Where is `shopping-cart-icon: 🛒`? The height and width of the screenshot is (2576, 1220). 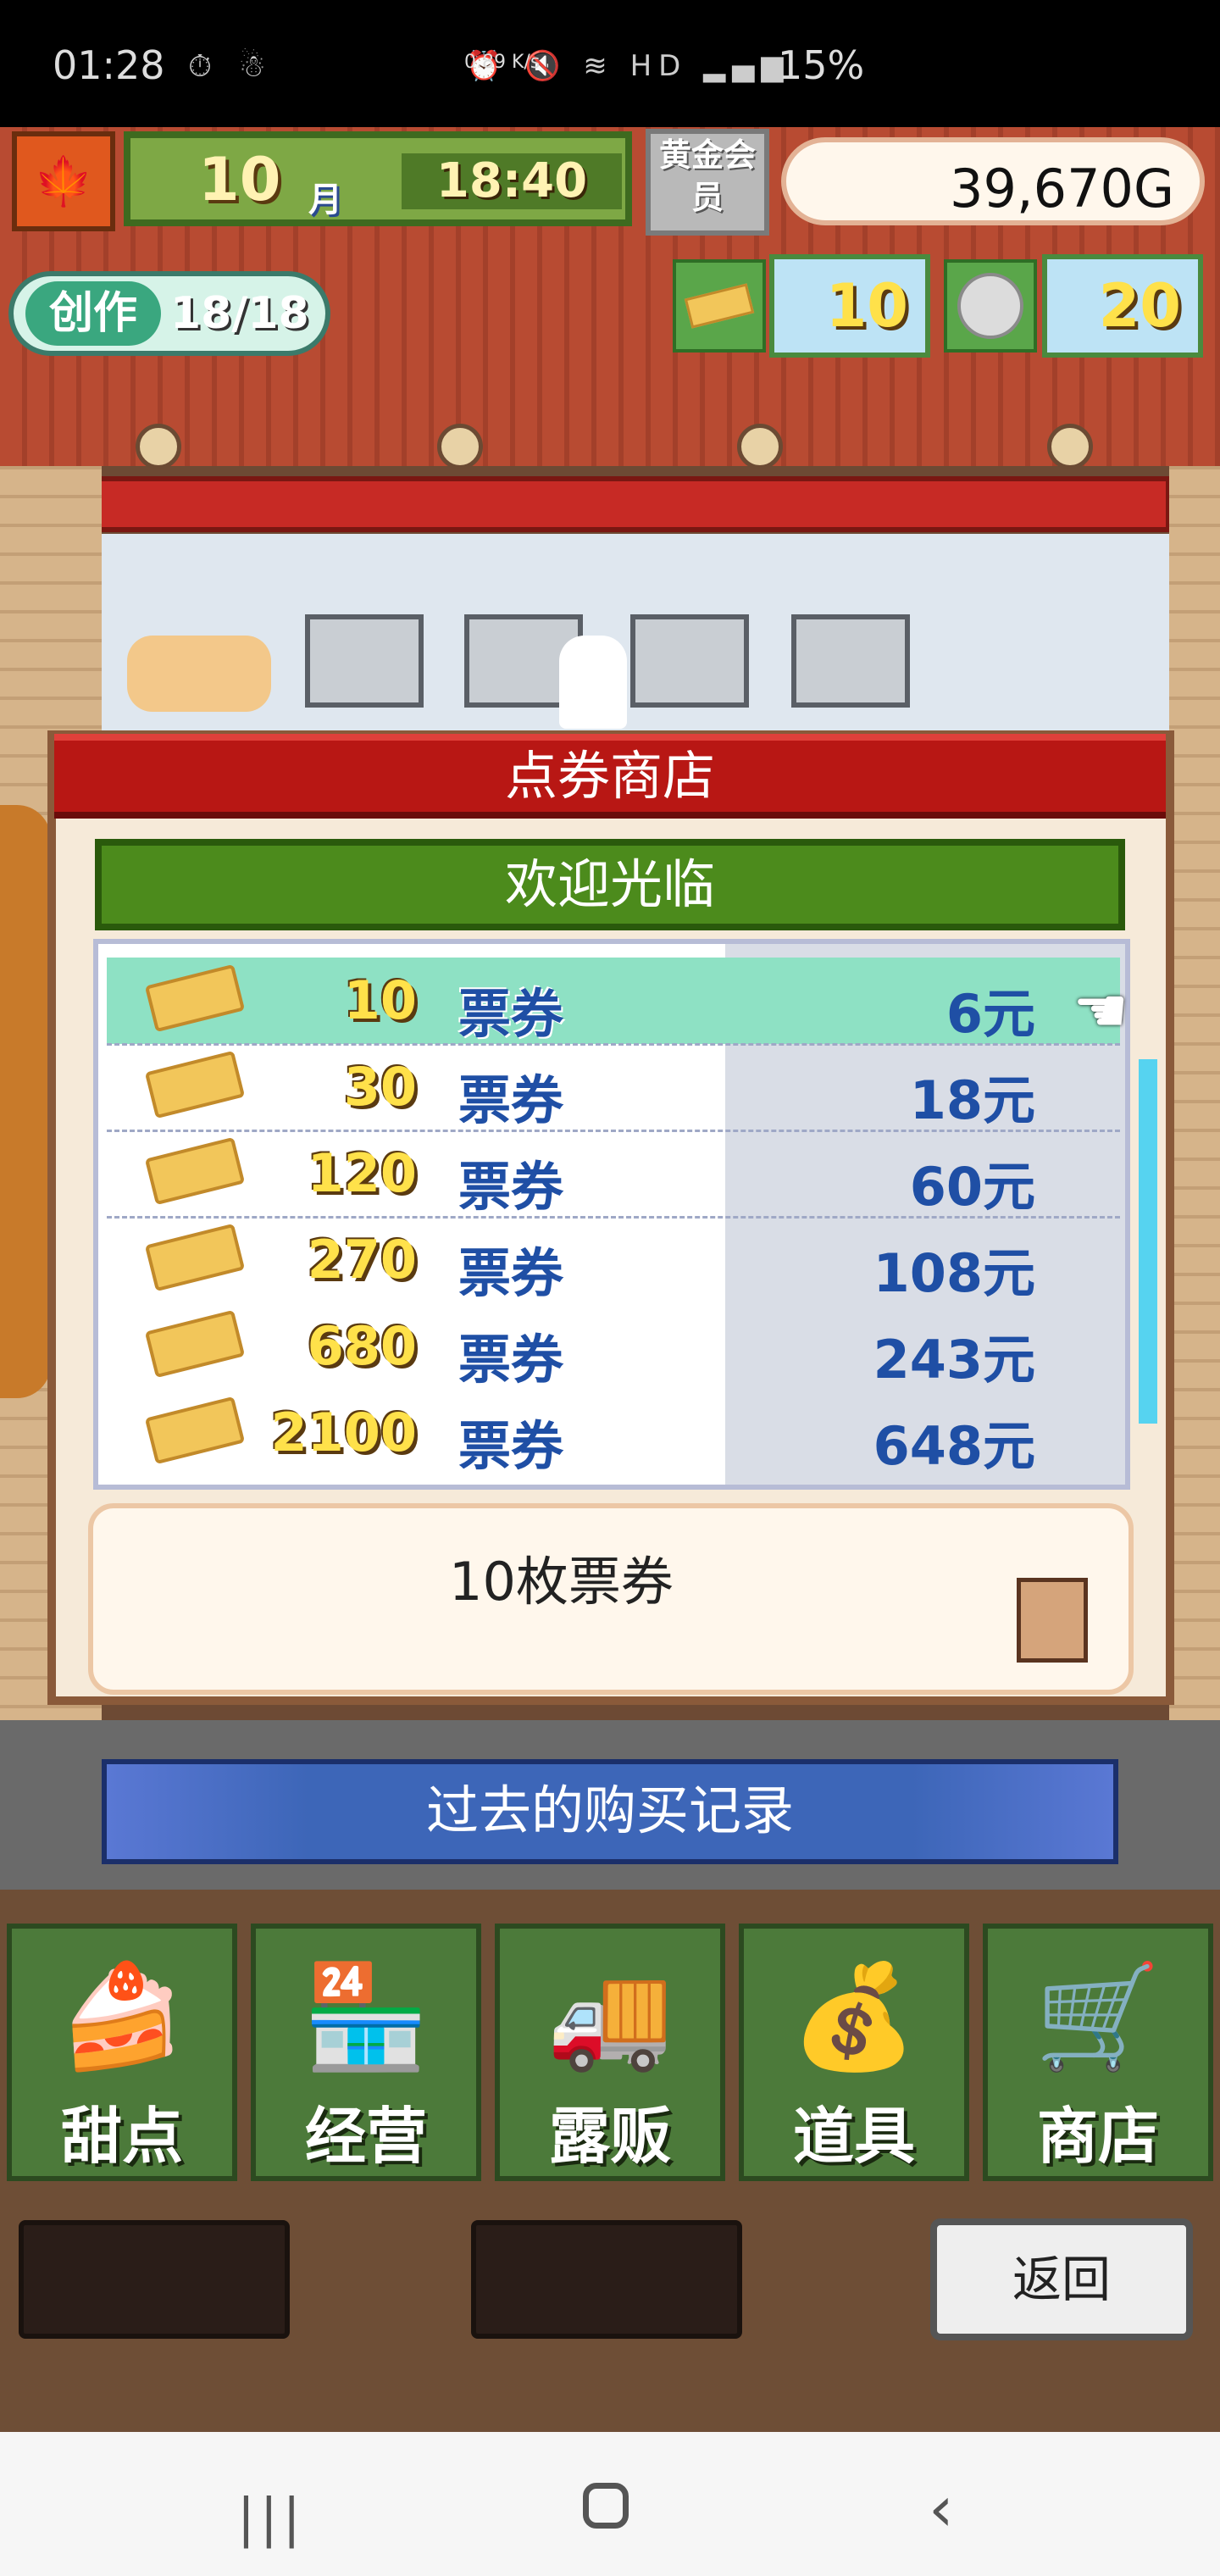 shopping-cart-icon: 🛒 is located at coordinates (1098, 2017).